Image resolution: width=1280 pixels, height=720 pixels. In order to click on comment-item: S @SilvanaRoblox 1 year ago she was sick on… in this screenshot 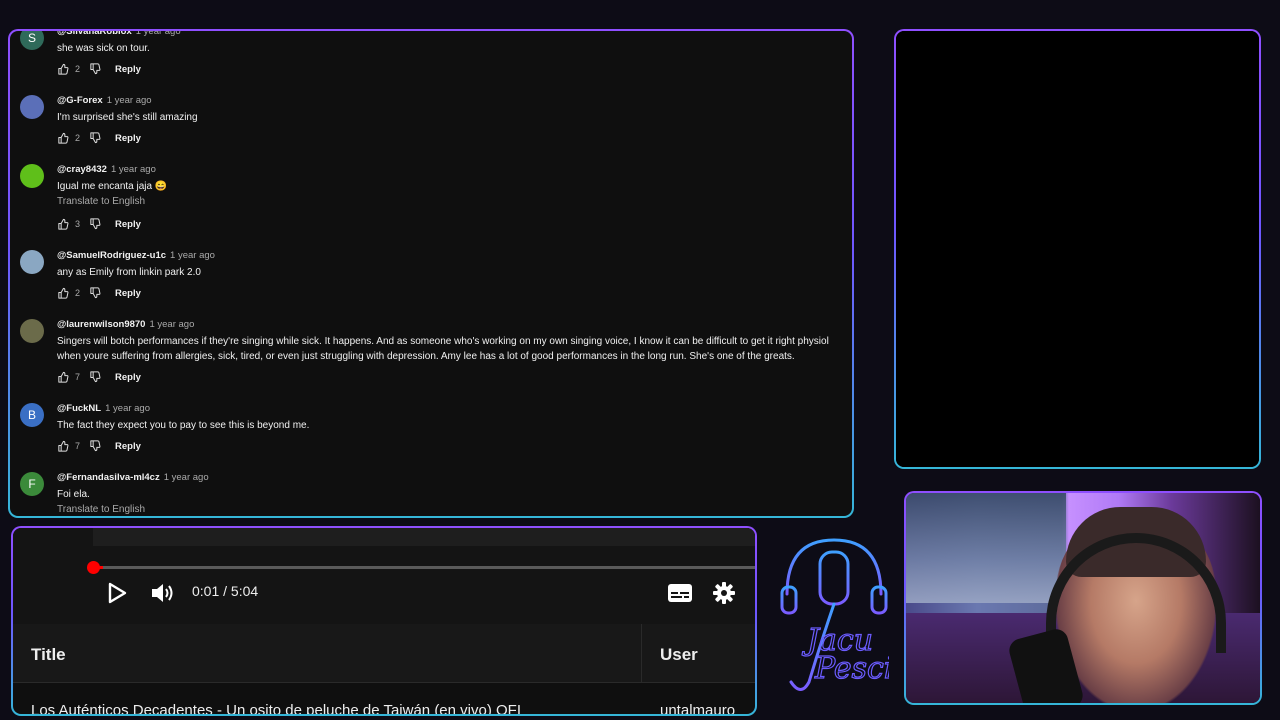, I will do `click(431, 59)`.